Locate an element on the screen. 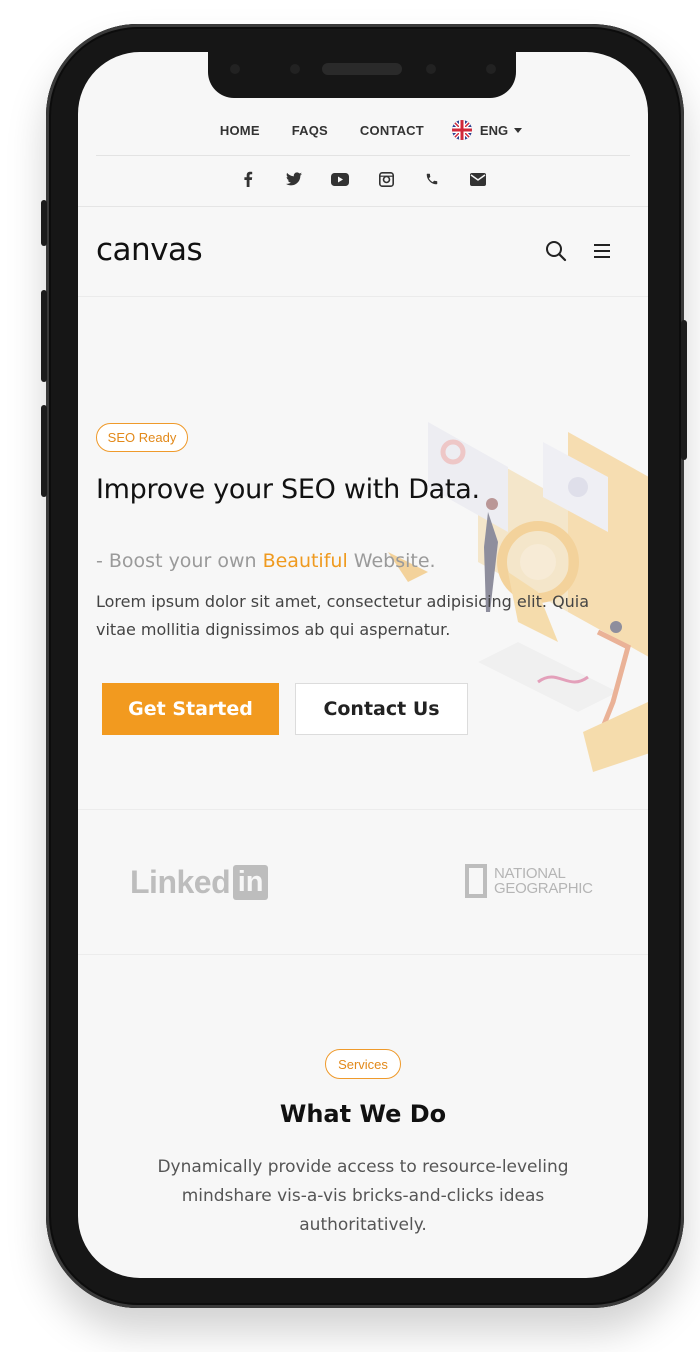 The height and width of the screenshot is (1352, 700). facebook-icon is located at coordinates (248, 179).